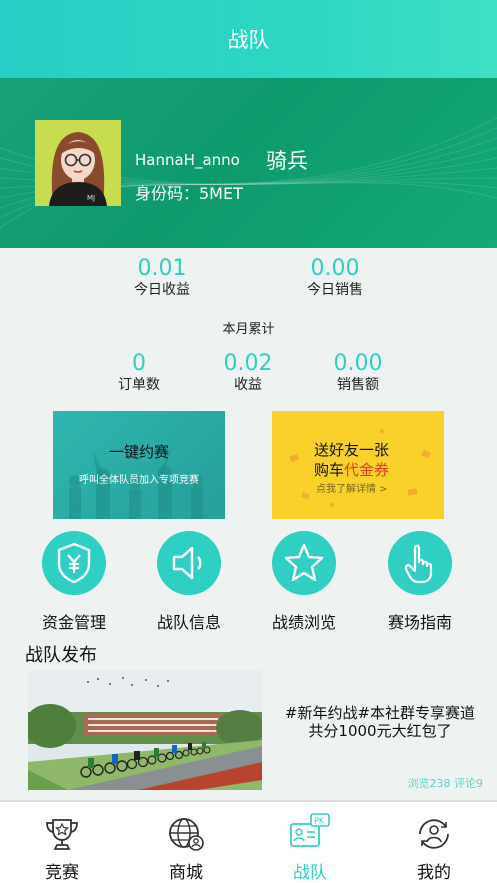 The height and width of the screenshot is (883, 497). Describe the element at coordinates (310, 830) in the screenshot. I see `team-pk-icon: PK` at that location.